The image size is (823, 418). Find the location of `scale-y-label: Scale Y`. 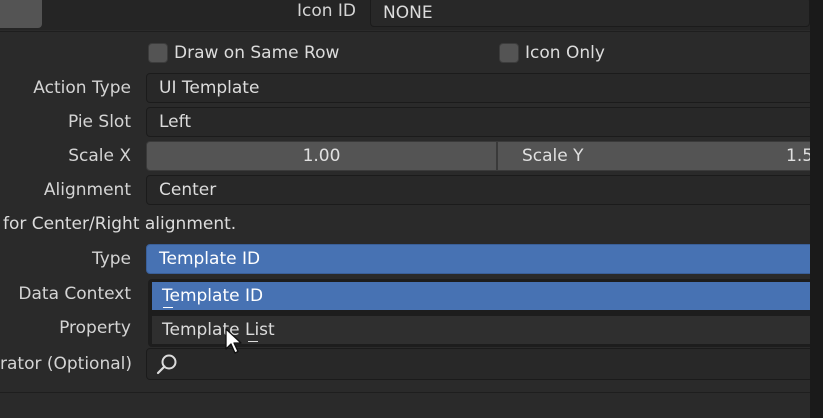

scale-y-label: Scale Y is located at coordinates (553, 156).